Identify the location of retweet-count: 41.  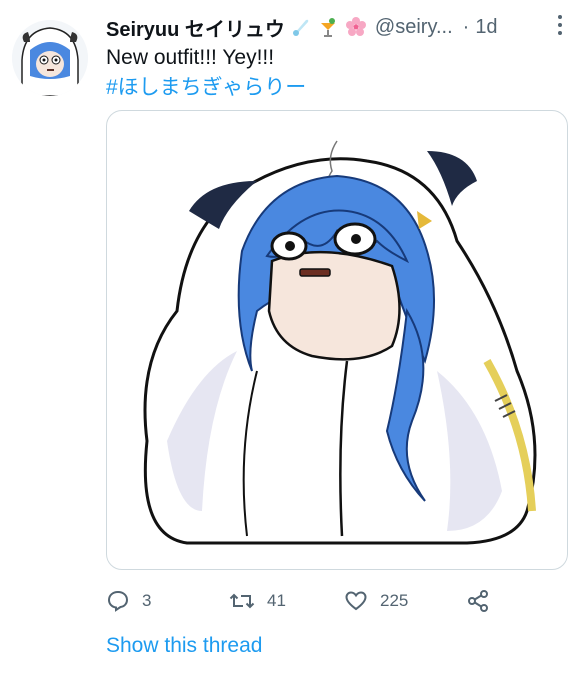
(276, 600).